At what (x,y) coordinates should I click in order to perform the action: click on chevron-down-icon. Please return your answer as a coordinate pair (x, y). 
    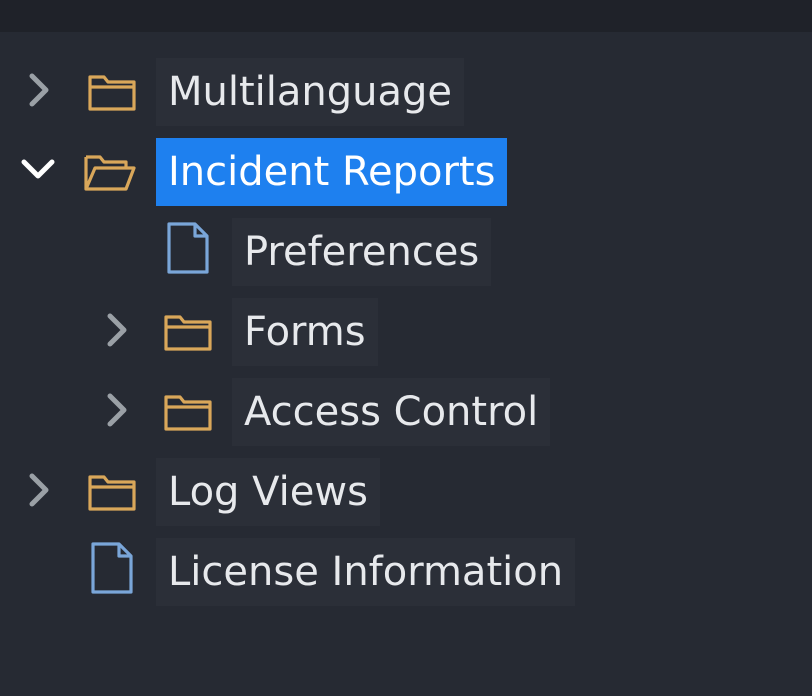
    Looking at the image, I should click on (38, 170).